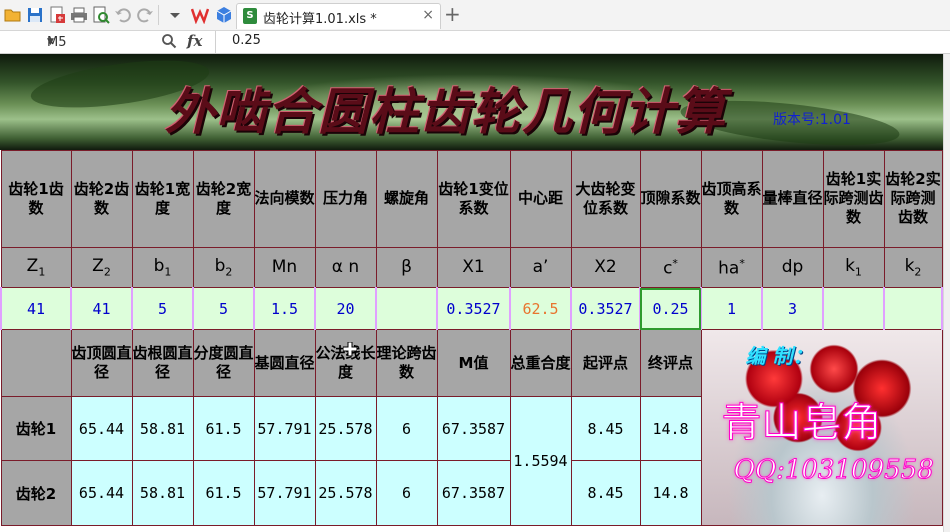 This screenshot has height=532, width=950. What do you see at coordinates (540, 309) in the screenshot?
I see `input-center-distance: 62.5` at bounding box center [540, 309].